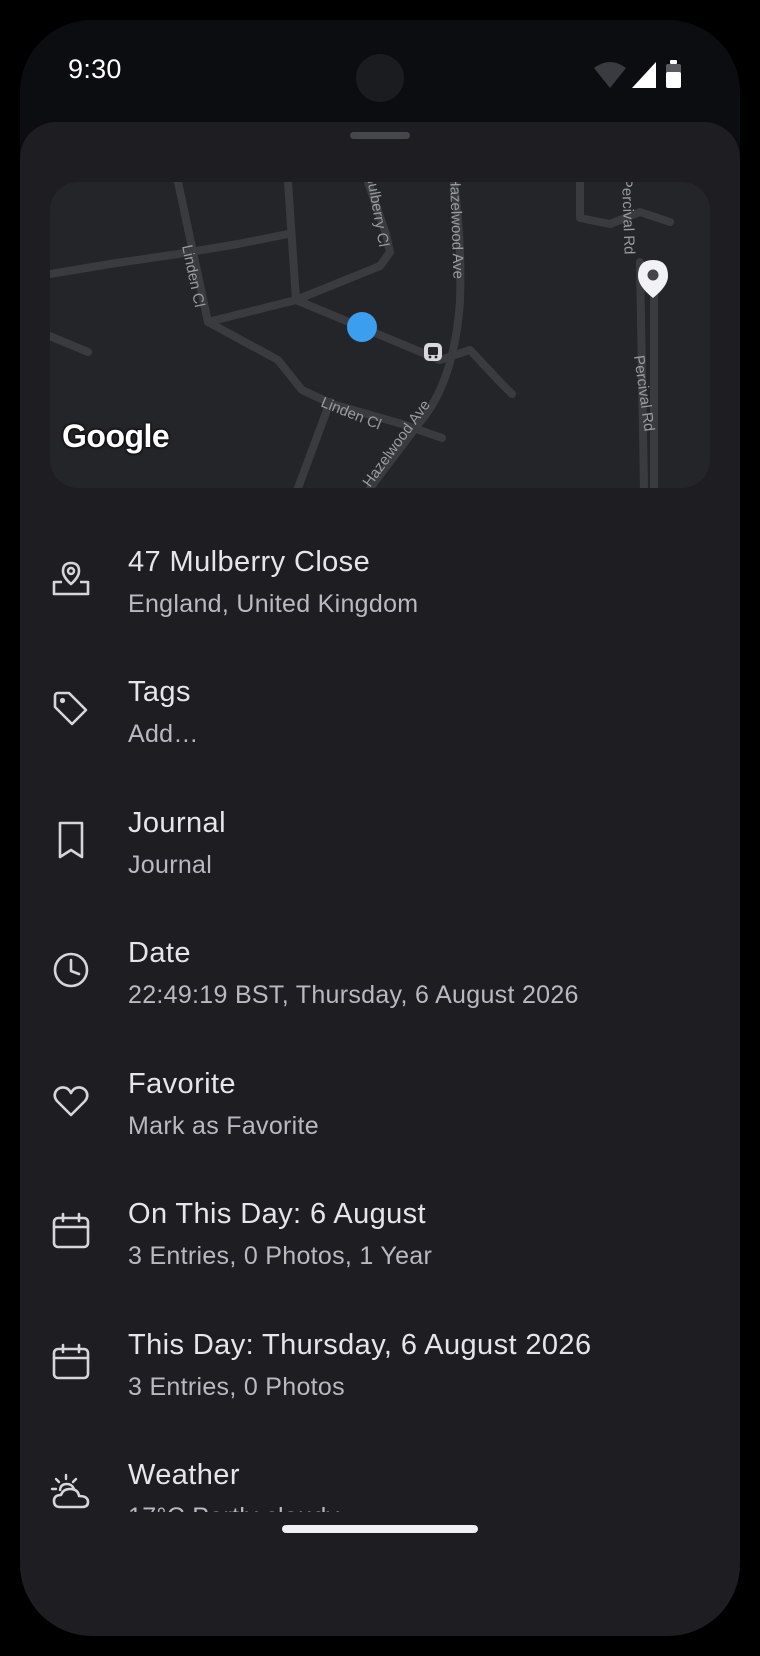 This screenshot has height=1656, width=760. Describe the element at coordinates (396, 442) in the screenshot. I see `street-label-hazelwood-ave-bottom: Hazelwood Ave` at that location.